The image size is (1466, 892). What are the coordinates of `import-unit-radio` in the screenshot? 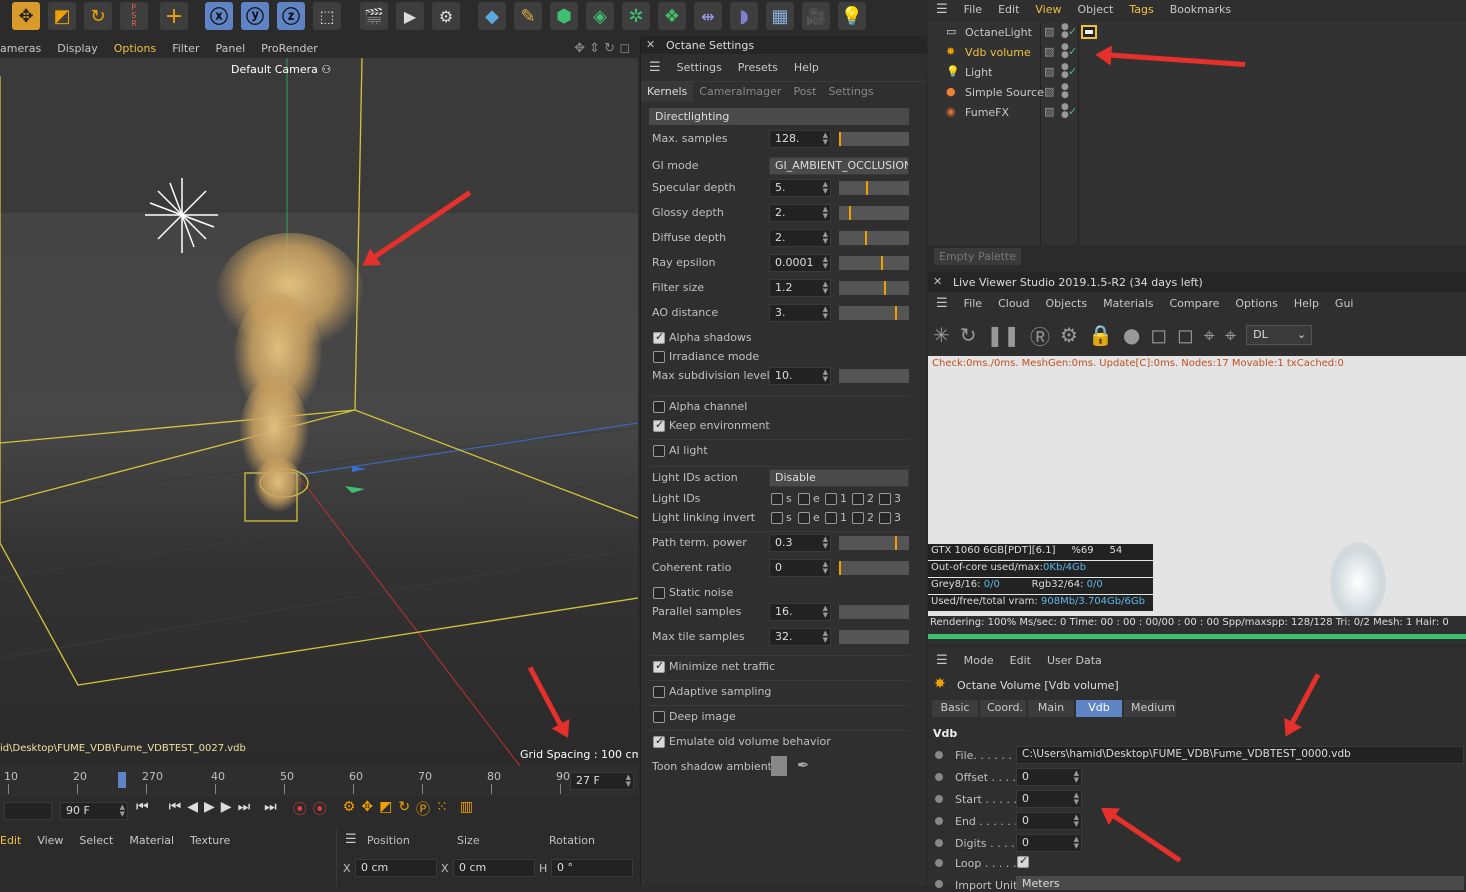 It's located at (939, 884).